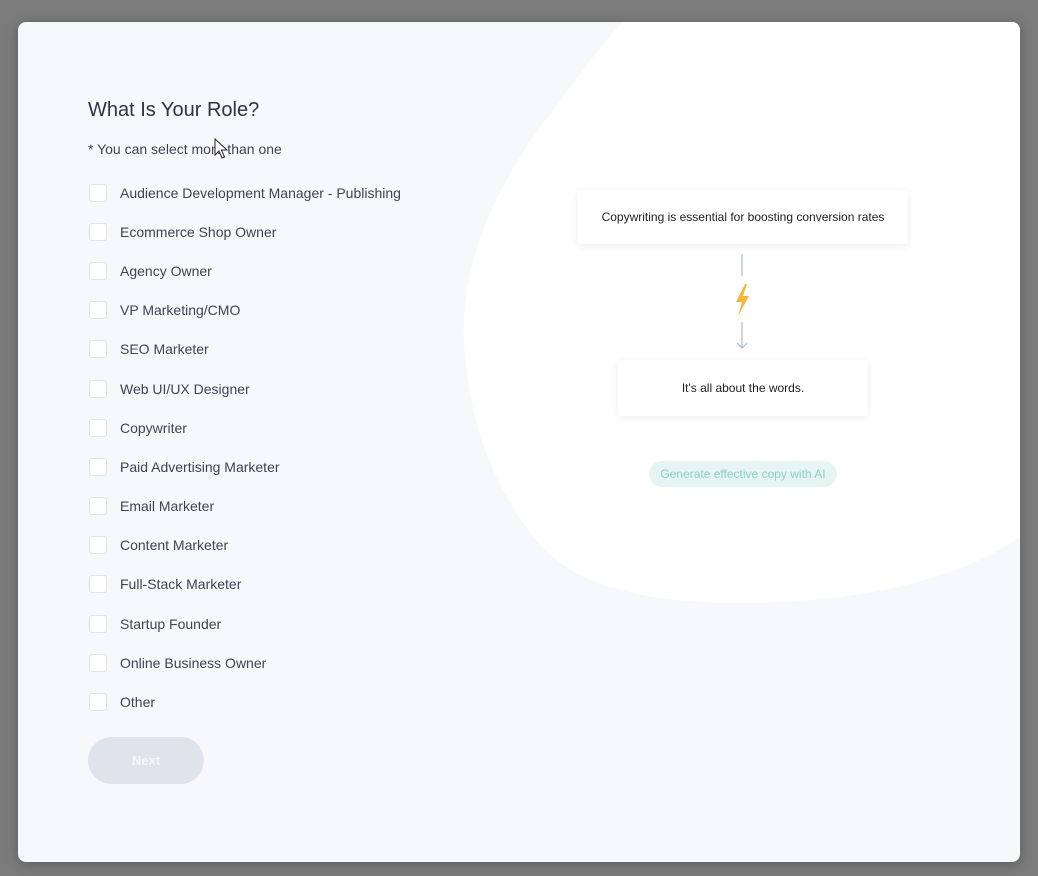 This screenshot has height=876, width=1038. What do you see at coordinates (153, 427) in the screenshot?
I see `role-option-label: Copywriter` at bounding box center [153, 427].